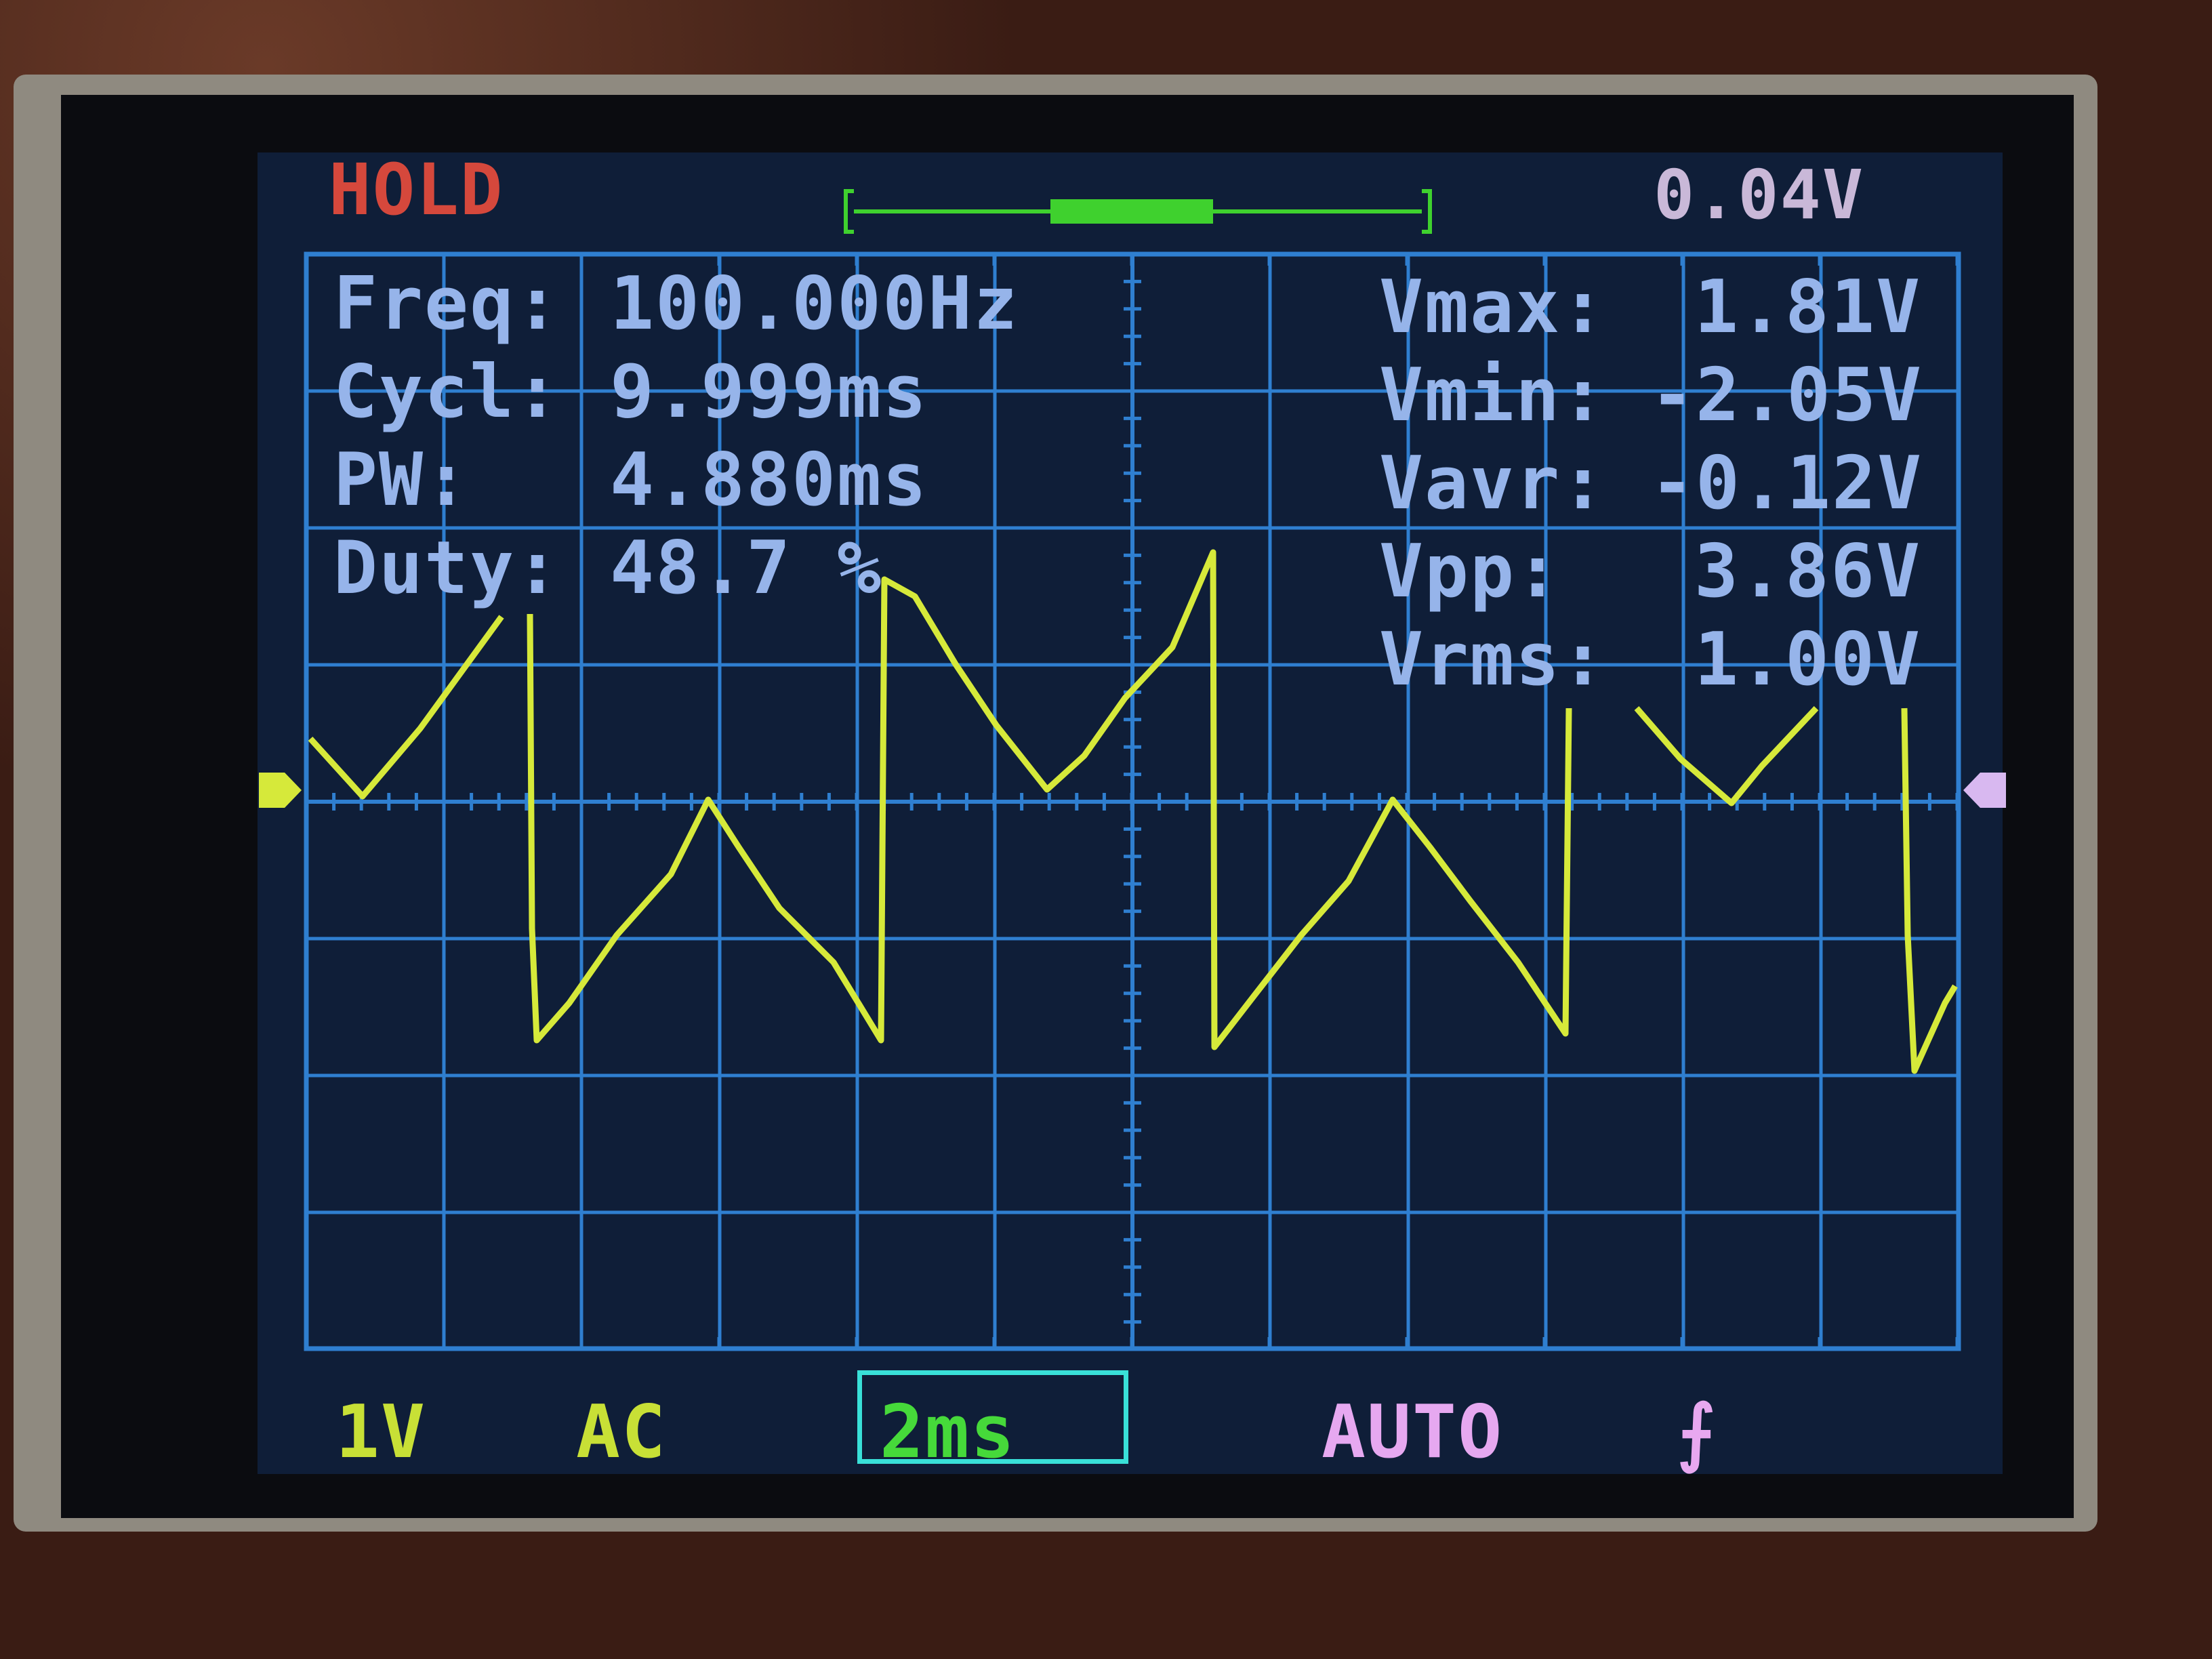 This screenshot has width=2212, height=1659. What do you see at coordinates (447, 304) in the screenshot?
I see `freq-label: Freq:` at bounding box center [447, 304].